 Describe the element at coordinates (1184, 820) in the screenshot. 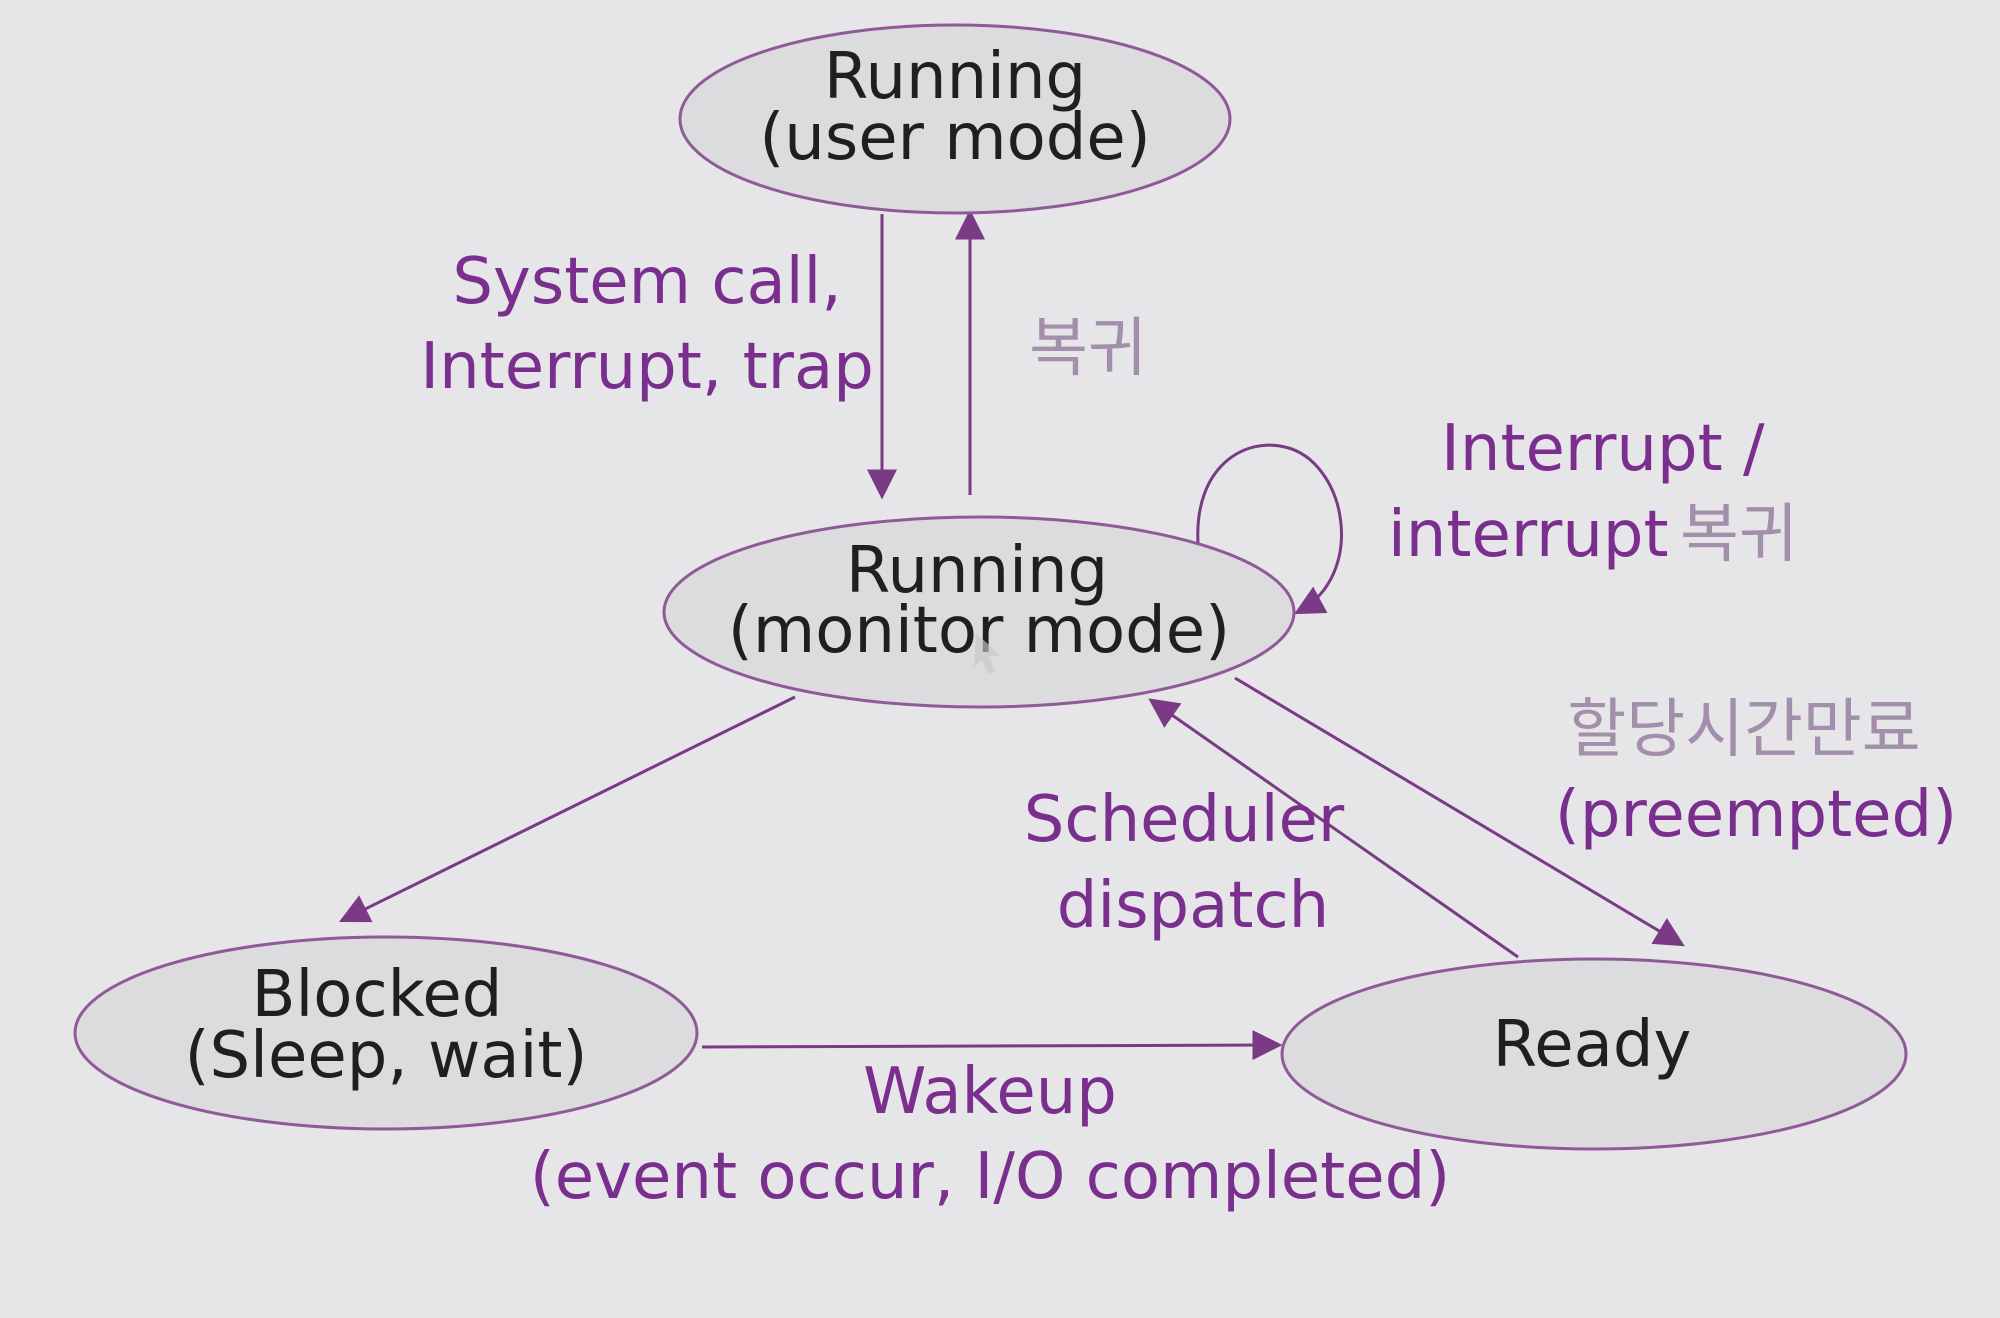

I see `scheduler-dispatch-label-line1: Scheduler` at that location.